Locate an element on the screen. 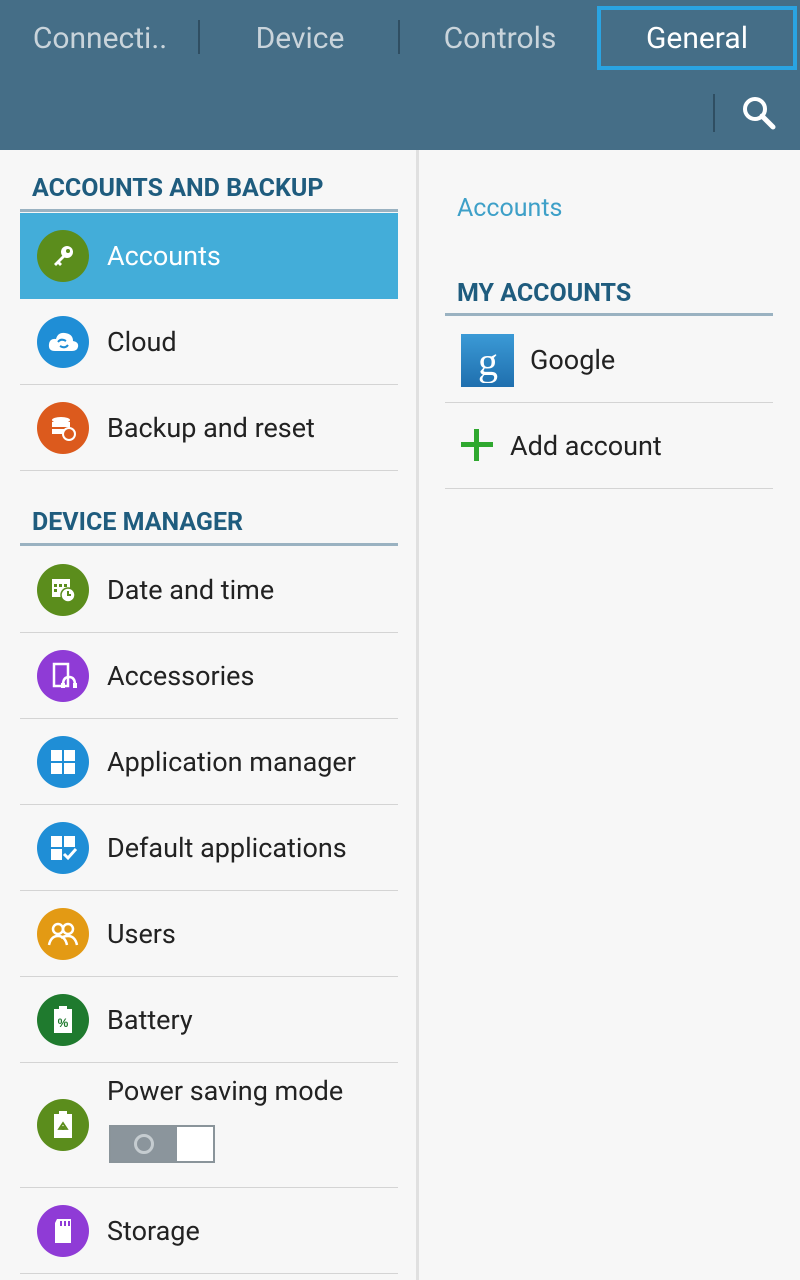 The width and height of the screenshot is (800, 1280). list-item-date-time: Date and time is located at coordinates (209, 590).